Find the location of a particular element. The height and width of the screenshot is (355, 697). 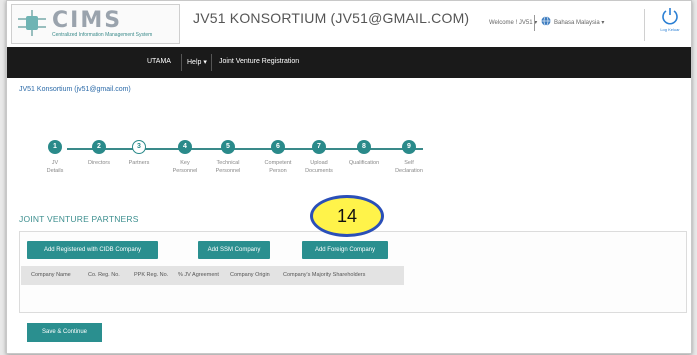

step-qualification: 8 Qualification is located at coordinates (364, 153).